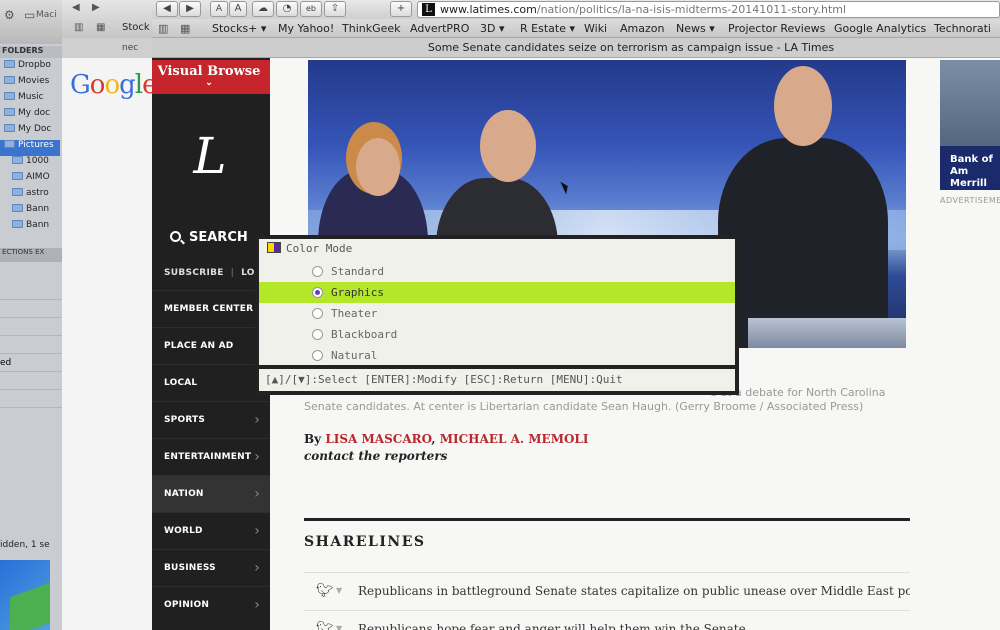 This screenshot has width=1000, height=630. What do you see at coordinates (880, 28) in the screenshot?
I see `bookmark-item: Google Analytics` at bounding box center [880, 28].